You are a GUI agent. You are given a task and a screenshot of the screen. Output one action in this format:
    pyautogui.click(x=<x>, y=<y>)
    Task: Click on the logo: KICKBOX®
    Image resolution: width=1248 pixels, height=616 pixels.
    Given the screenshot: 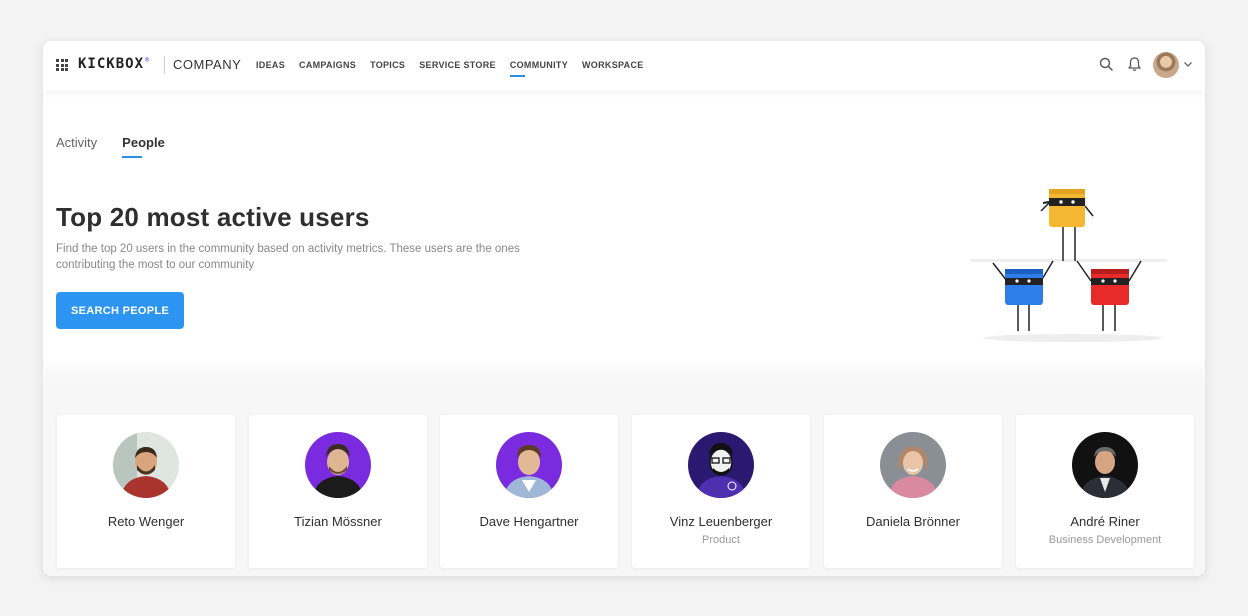 What is the action you would take?
    pyautogui.click(x=114, y=64)
    